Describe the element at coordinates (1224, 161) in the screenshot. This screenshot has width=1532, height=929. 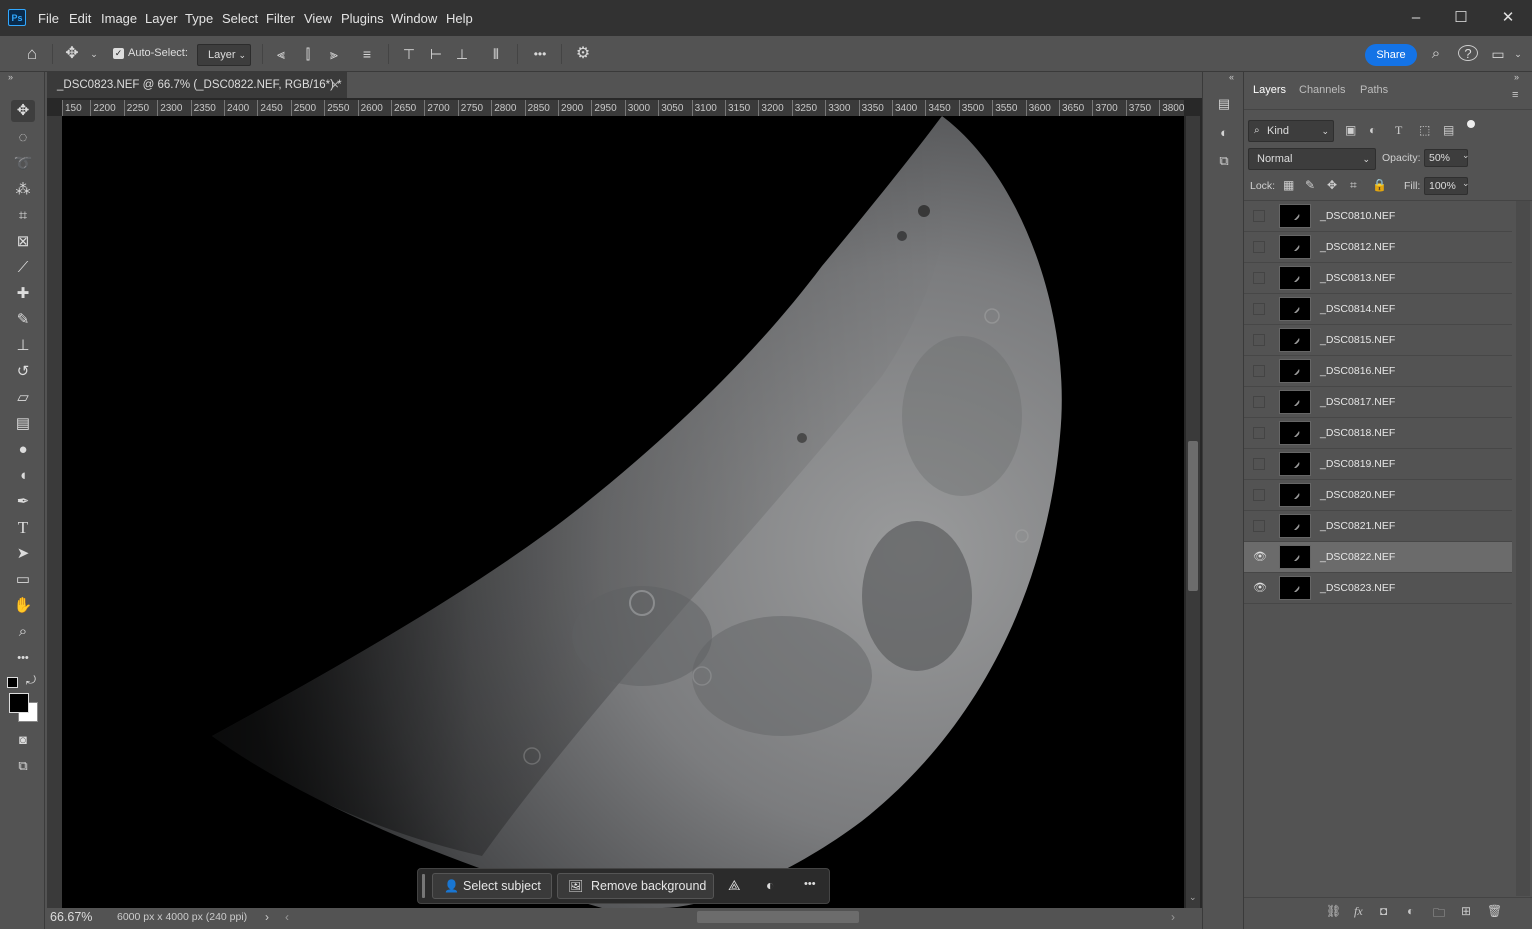
I see `properties-icon: ⧉` at that location.